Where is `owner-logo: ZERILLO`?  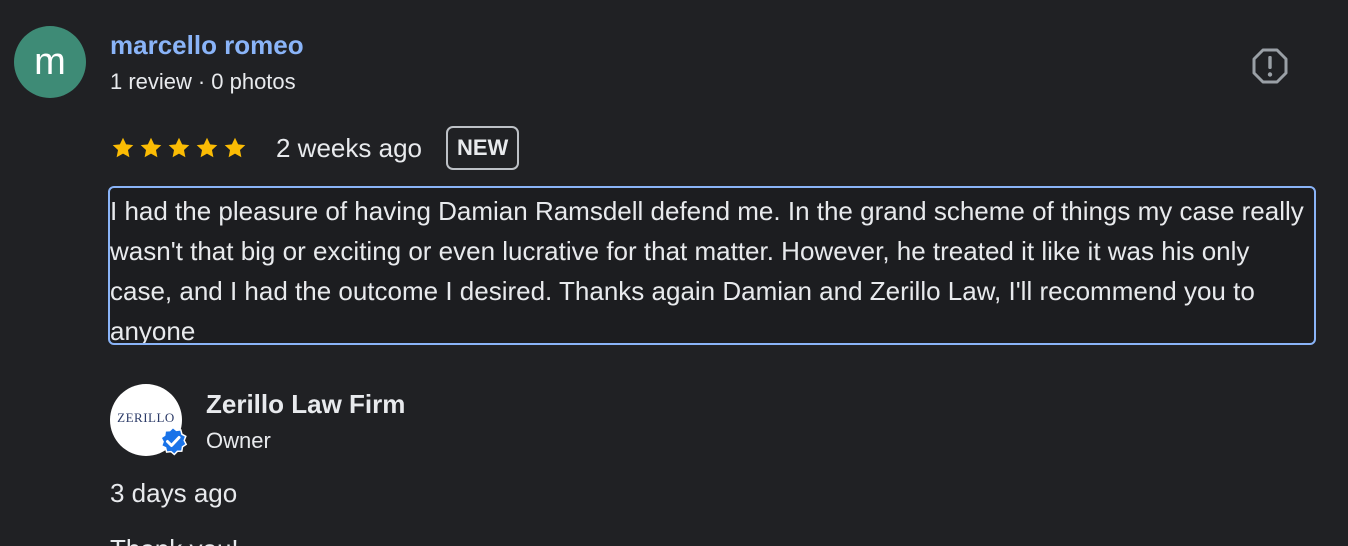
owner-logo: ZERILLO is located at coordinates (146, 417).